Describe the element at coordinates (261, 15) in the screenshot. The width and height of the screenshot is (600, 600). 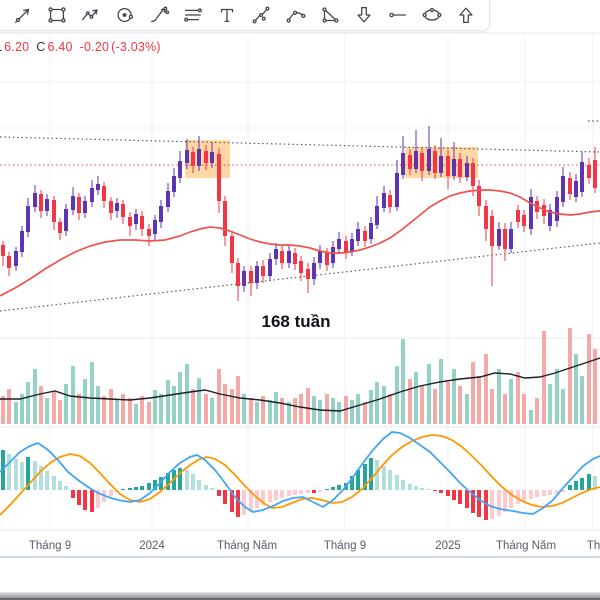
I see `disjoint-channel-icon` at that location.